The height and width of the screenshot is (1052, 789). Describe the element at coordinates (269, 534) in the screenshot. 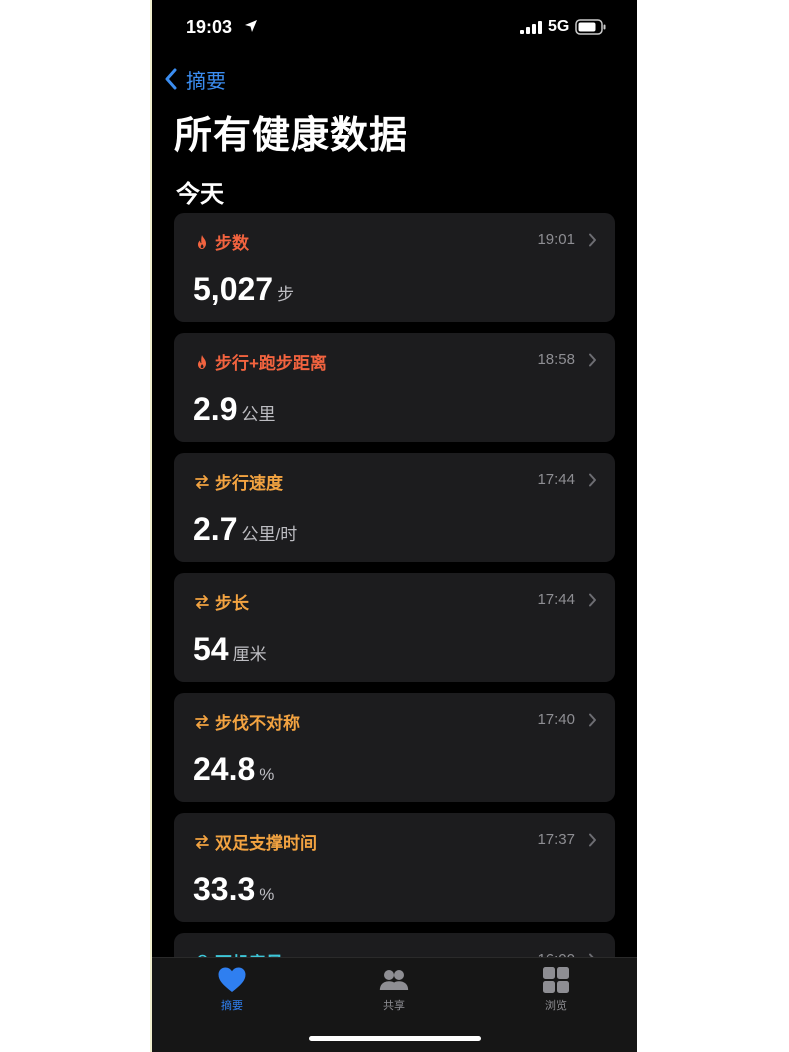

I see `value-unit: 公里/时` at that location.